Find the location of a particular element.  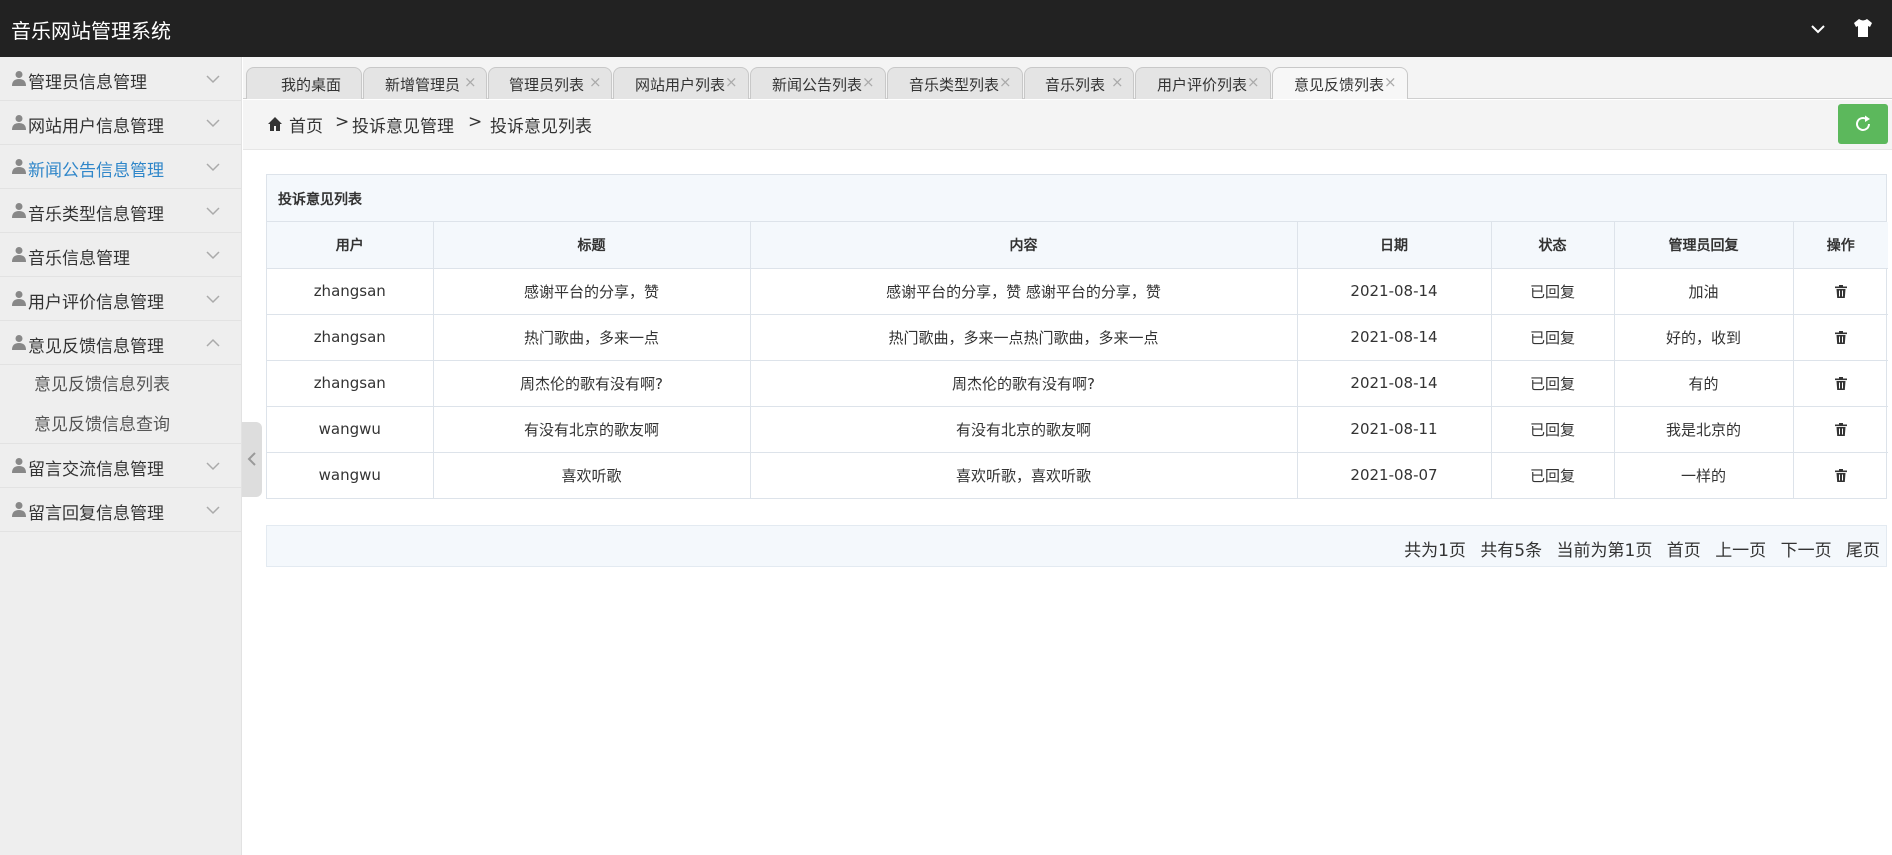

chevron-up-icon is located at coordinates (213, 342).